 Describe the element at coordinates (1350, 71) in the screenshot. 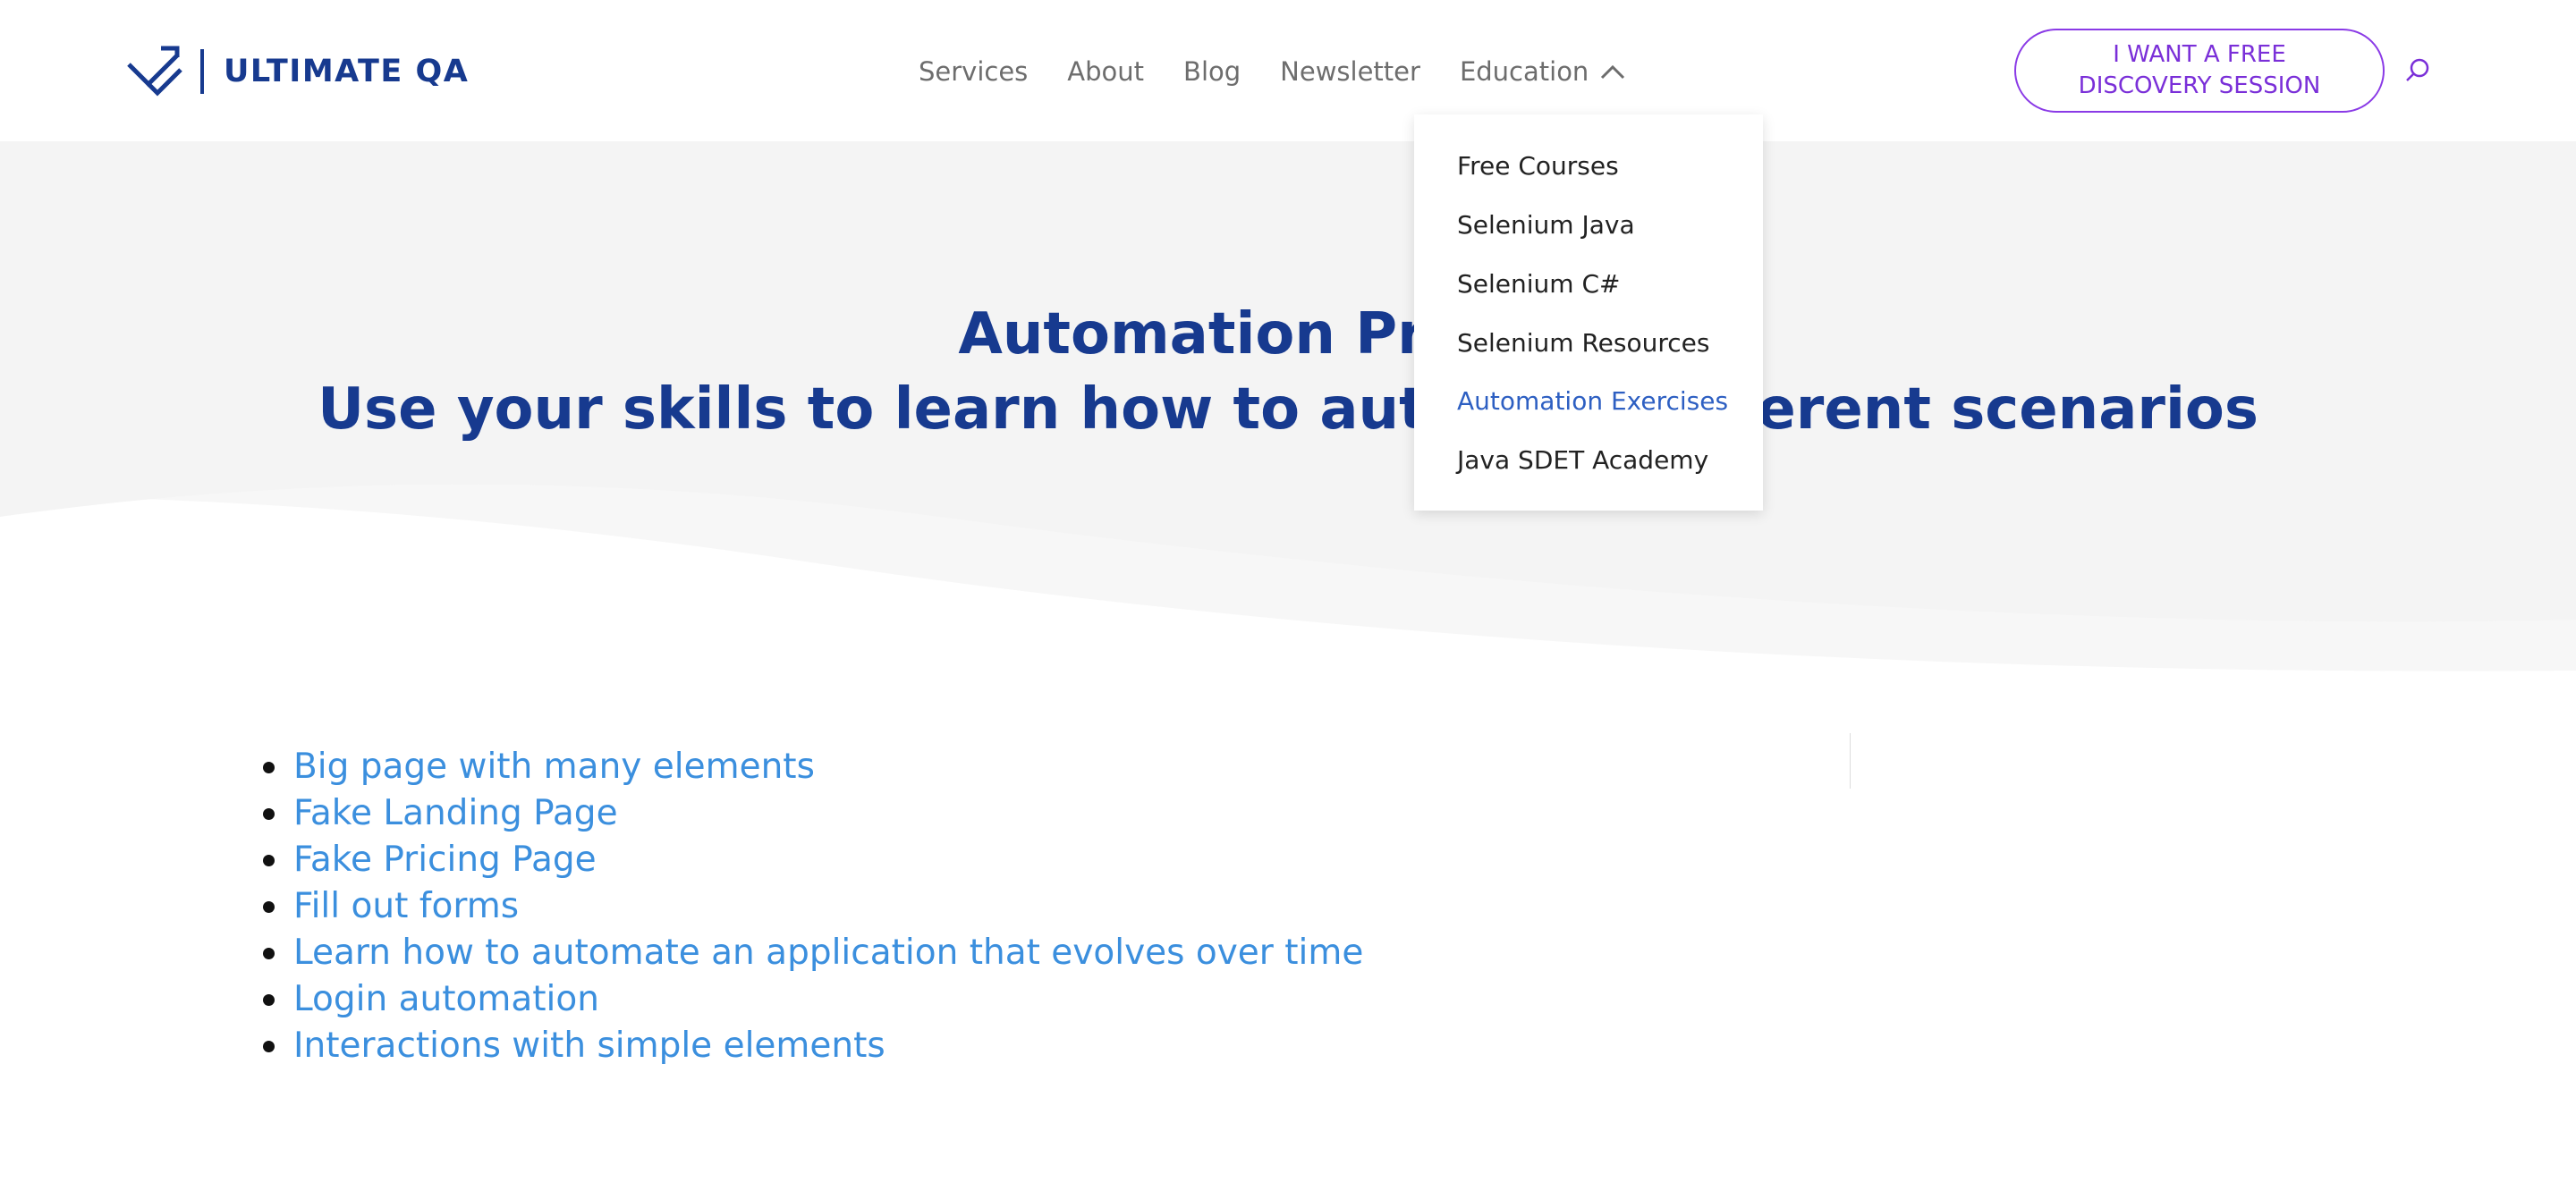

I see `nav-newsletter: Newsletter` at that location.